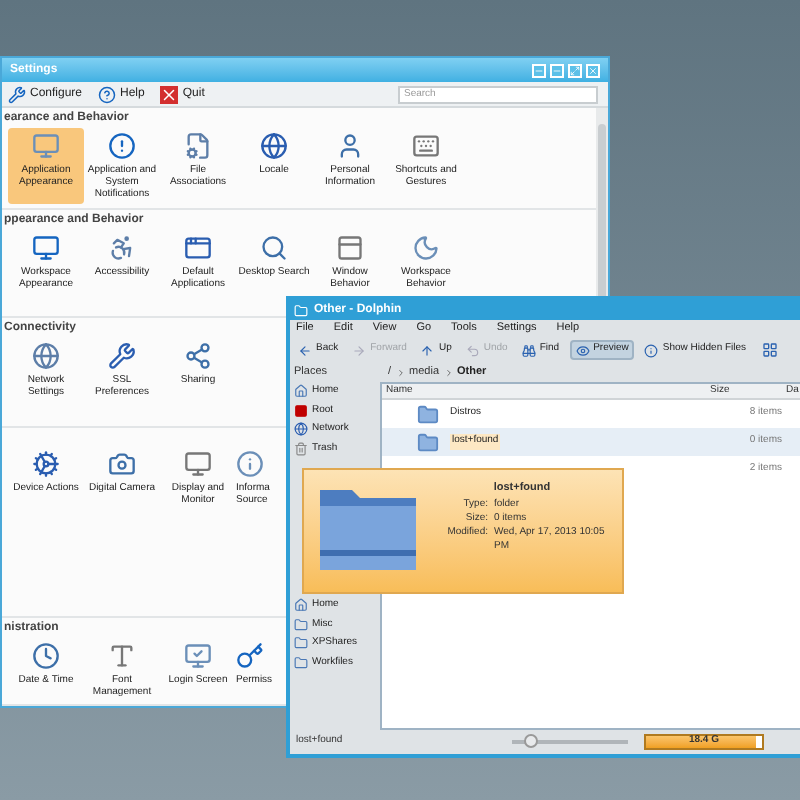 This screenshot has width=800, height=800. What do you see at coordinates (770, 350) in the screenshot?
I see `grid-view-icon` at bounding box center [770, 350].